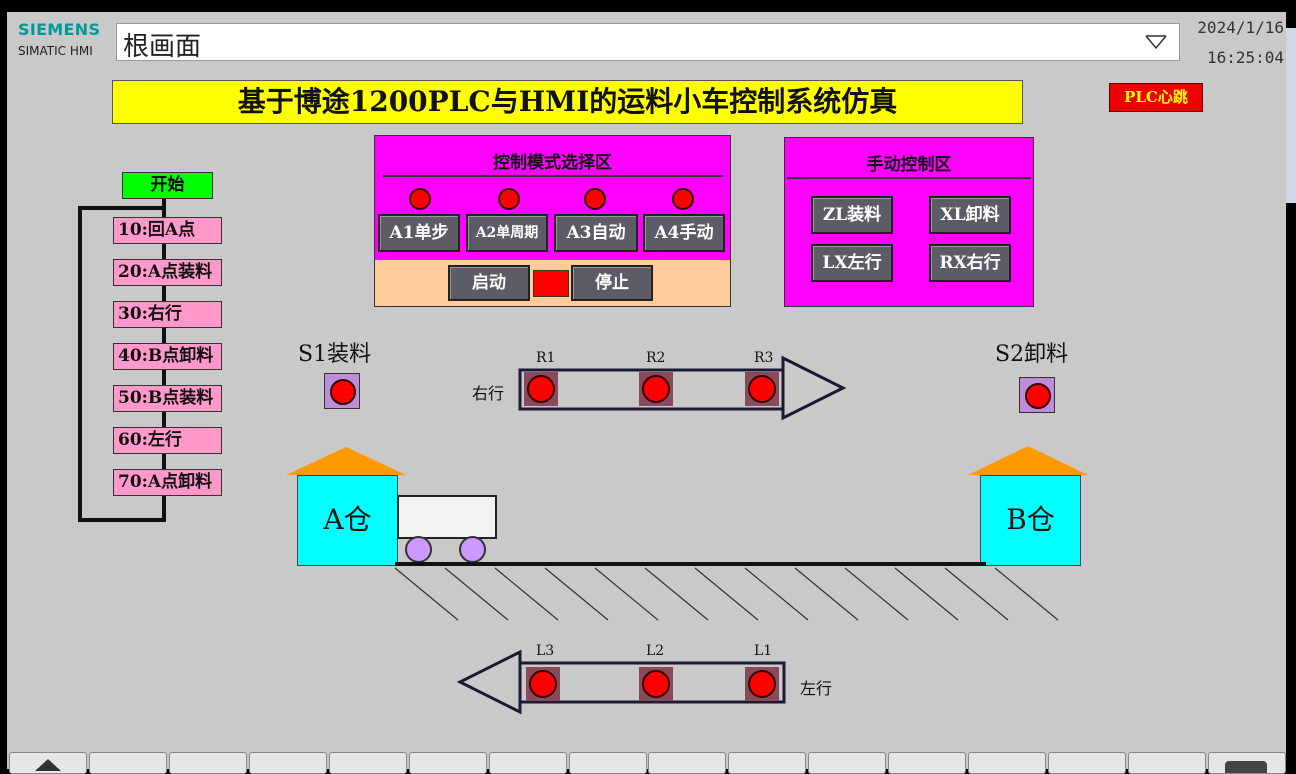 This screenshot has height=774, width=1296. I want to click on run-indicator, so click(551, 283).